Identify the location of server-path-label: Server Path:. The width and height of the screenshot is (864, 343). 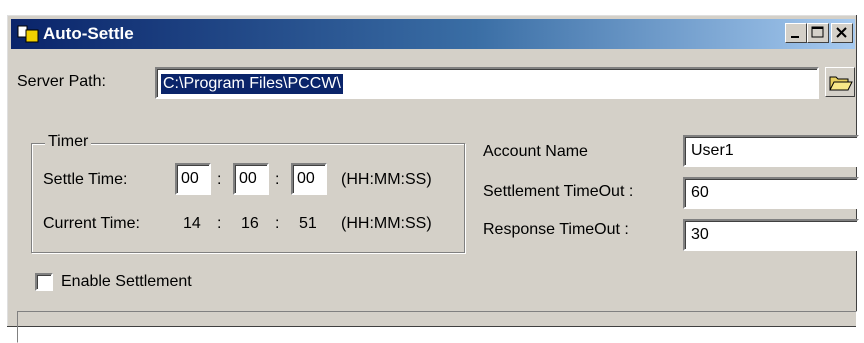
(61, 81).